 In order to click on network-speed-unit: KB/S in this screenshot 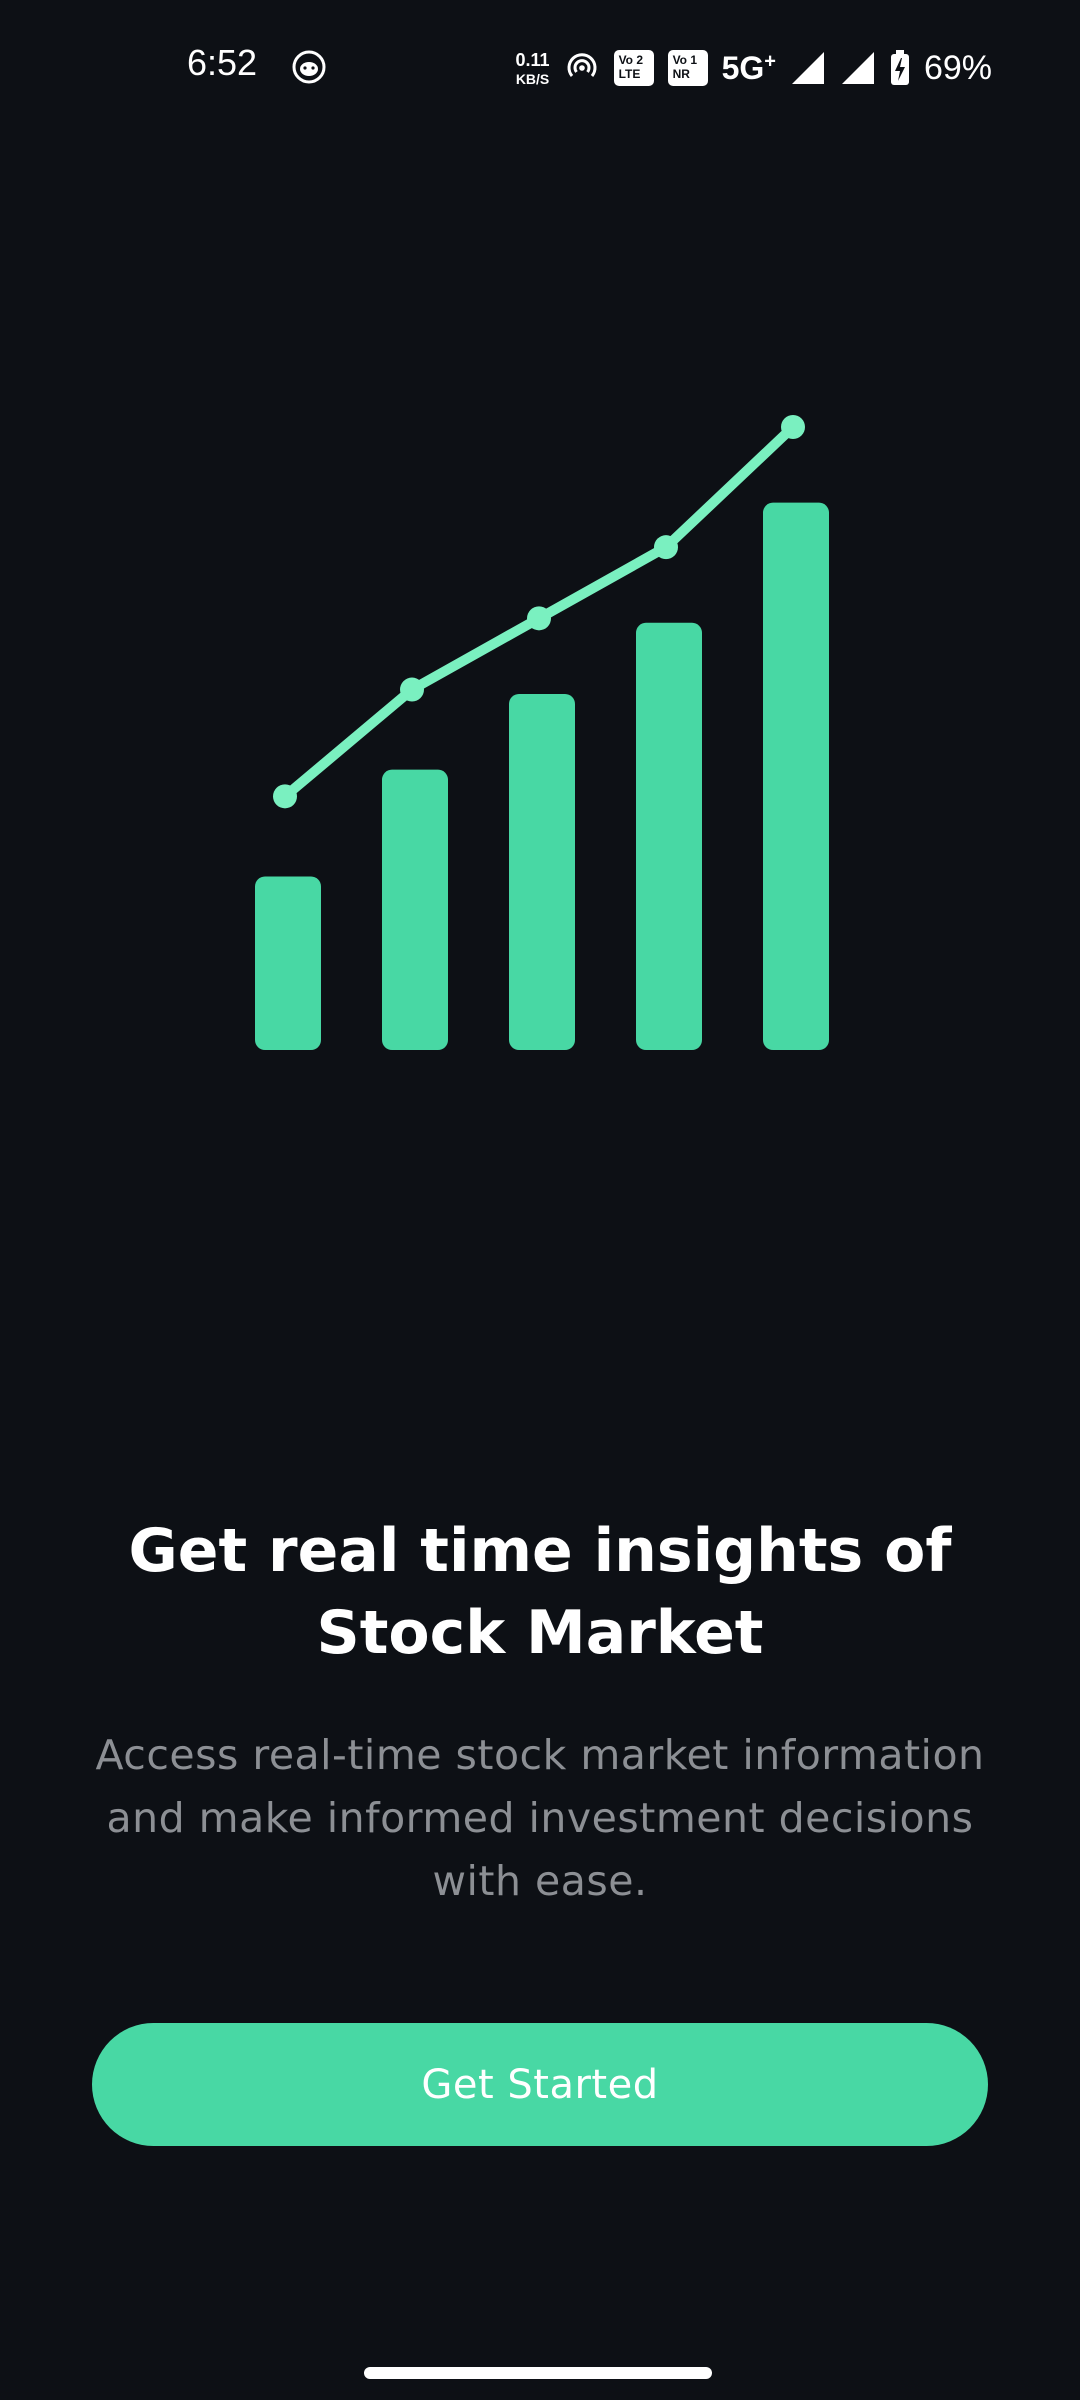, I will do `click(532, 78)`.